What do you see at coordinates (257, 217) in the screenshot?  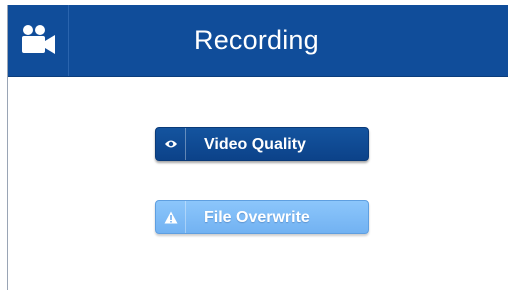 I see `file-overwrite-label: File Overwrite` at bounding box center [257, 217].